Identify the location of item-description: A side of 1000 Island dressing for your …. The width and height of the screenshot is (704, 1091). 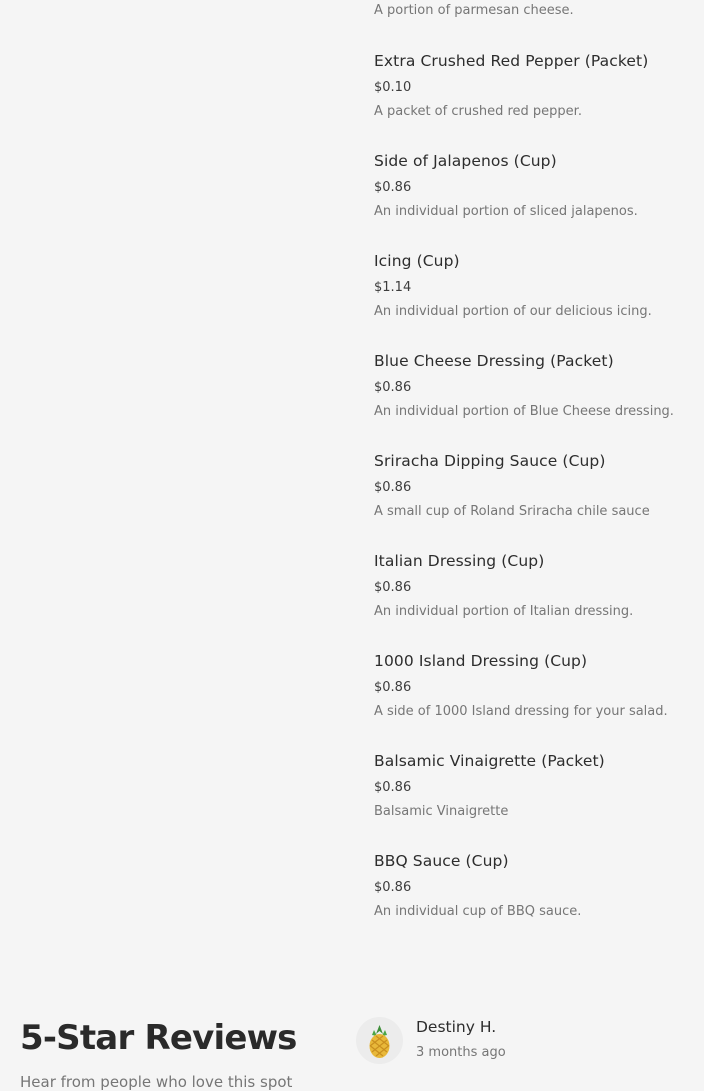
(521, 711).